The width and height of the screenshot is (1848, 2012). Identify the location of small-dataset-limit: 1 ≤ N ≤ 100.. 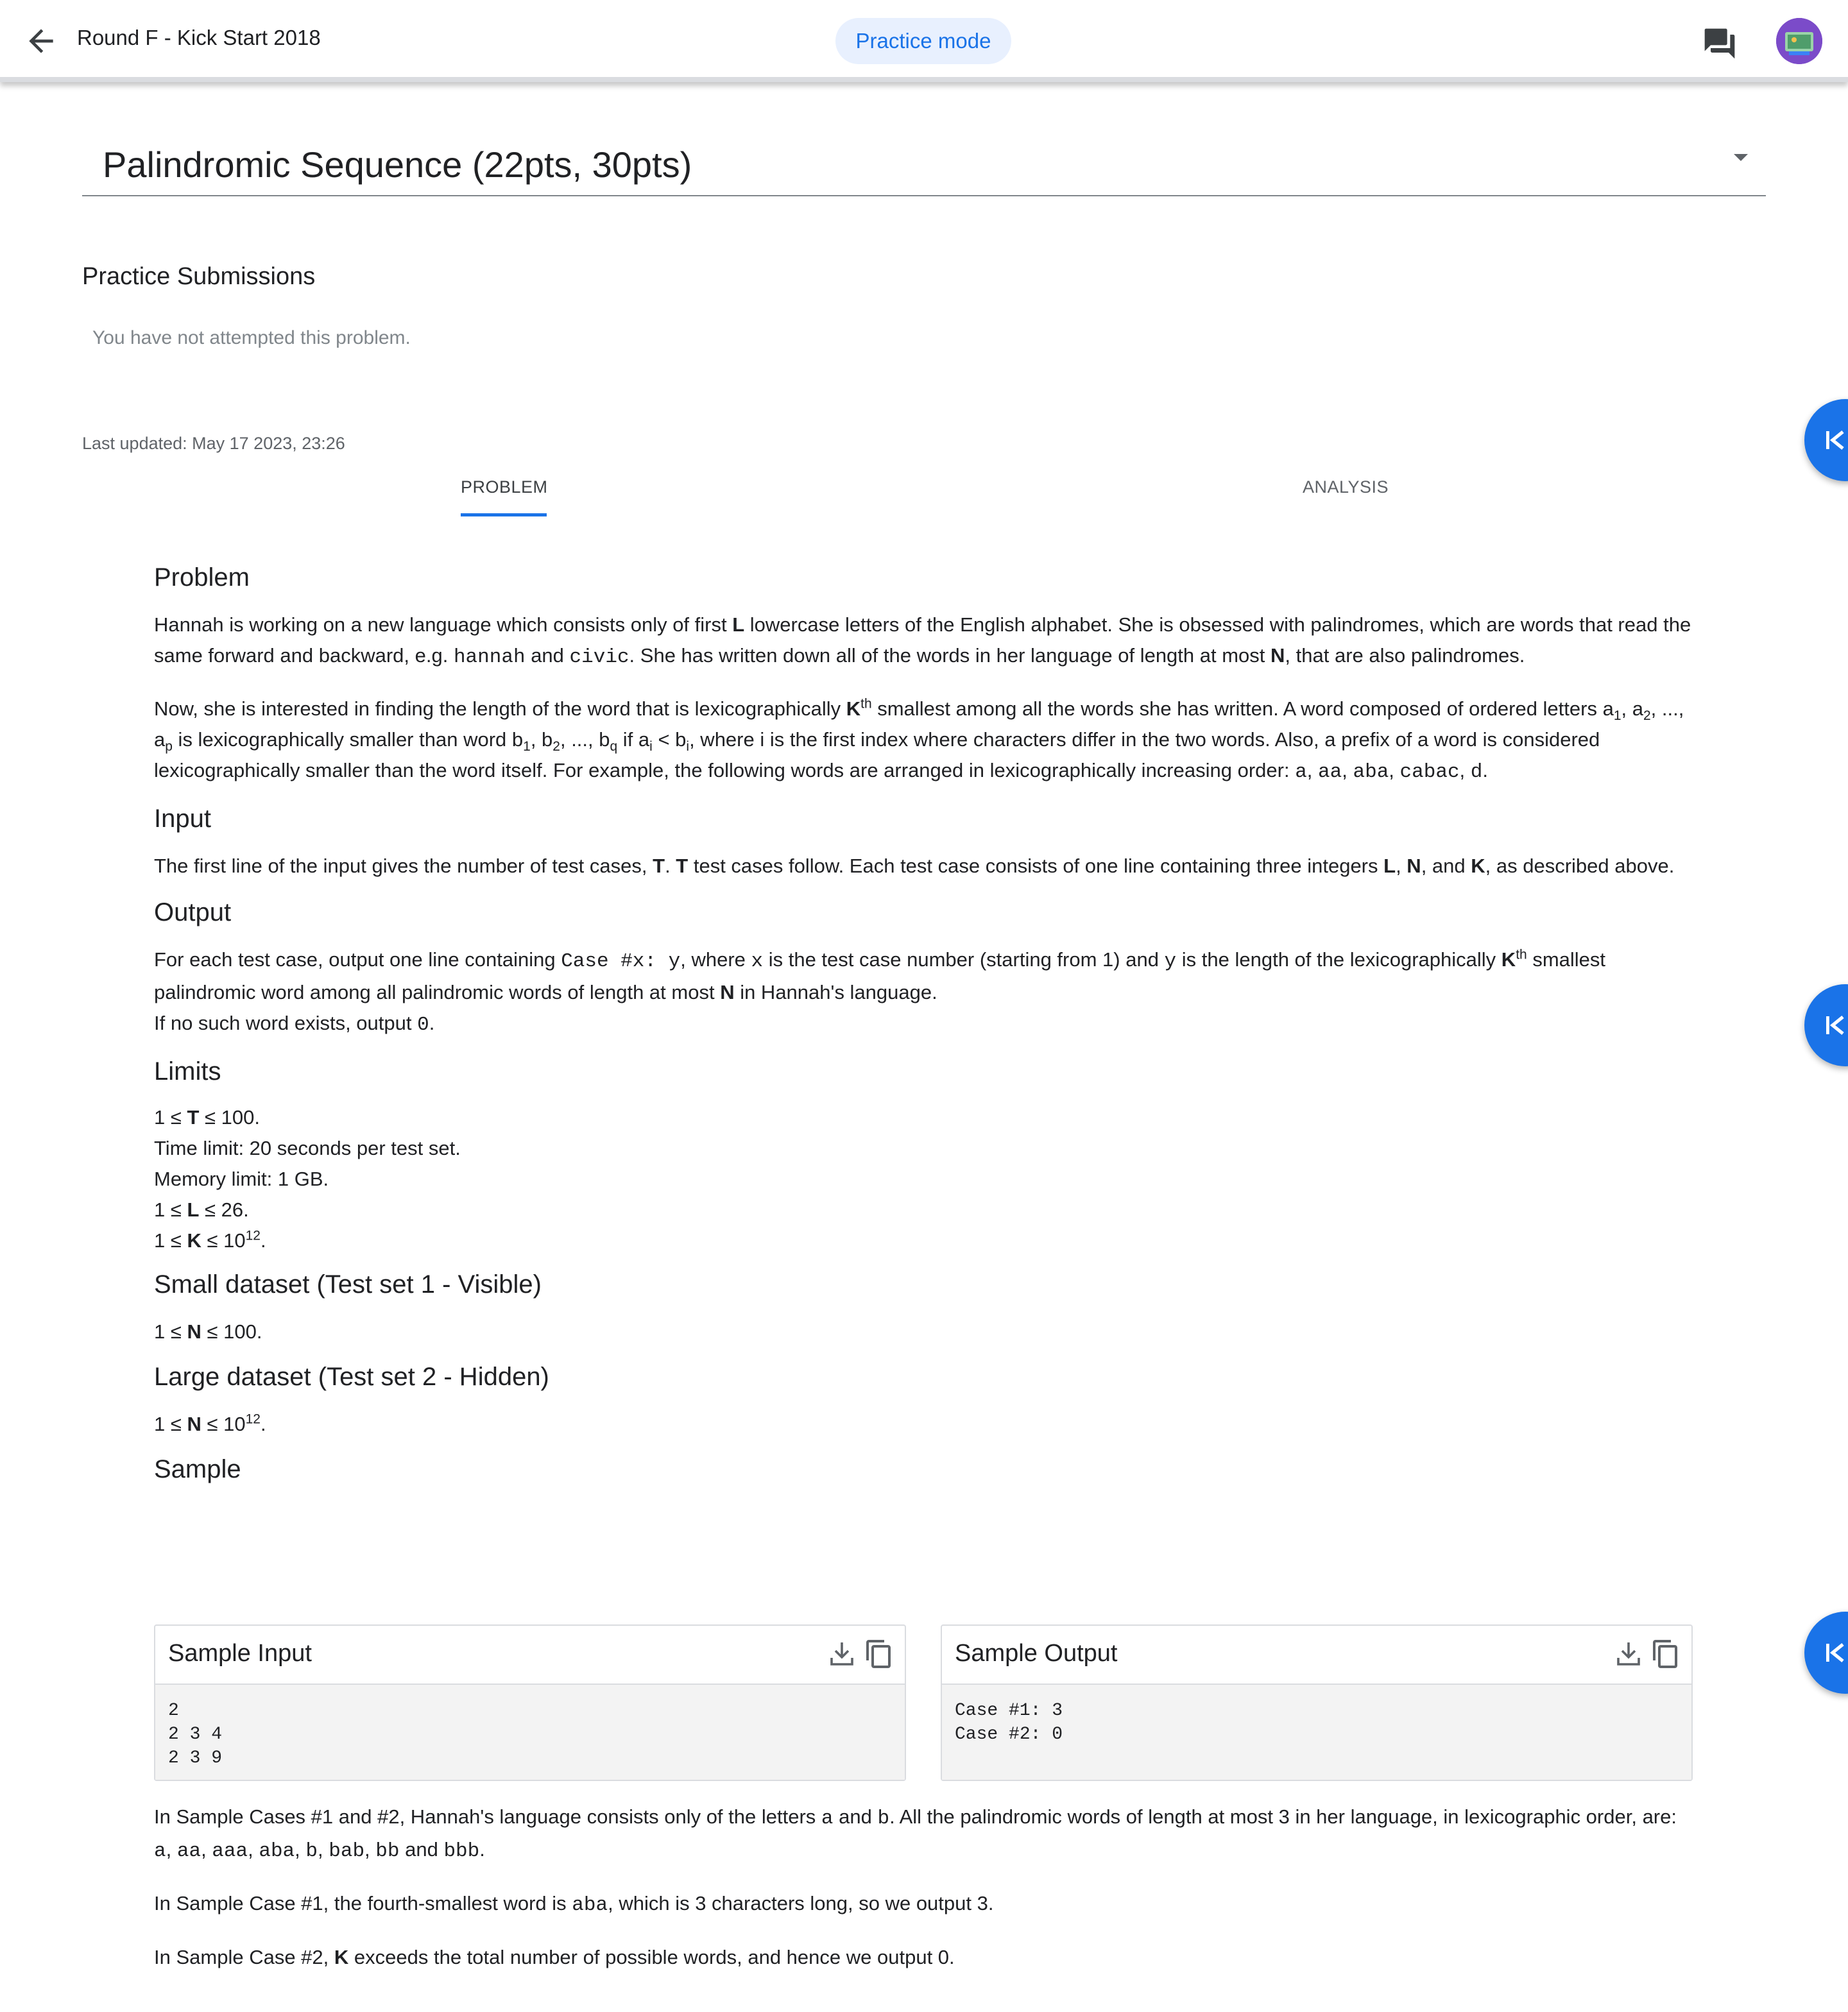
(208, 1331).